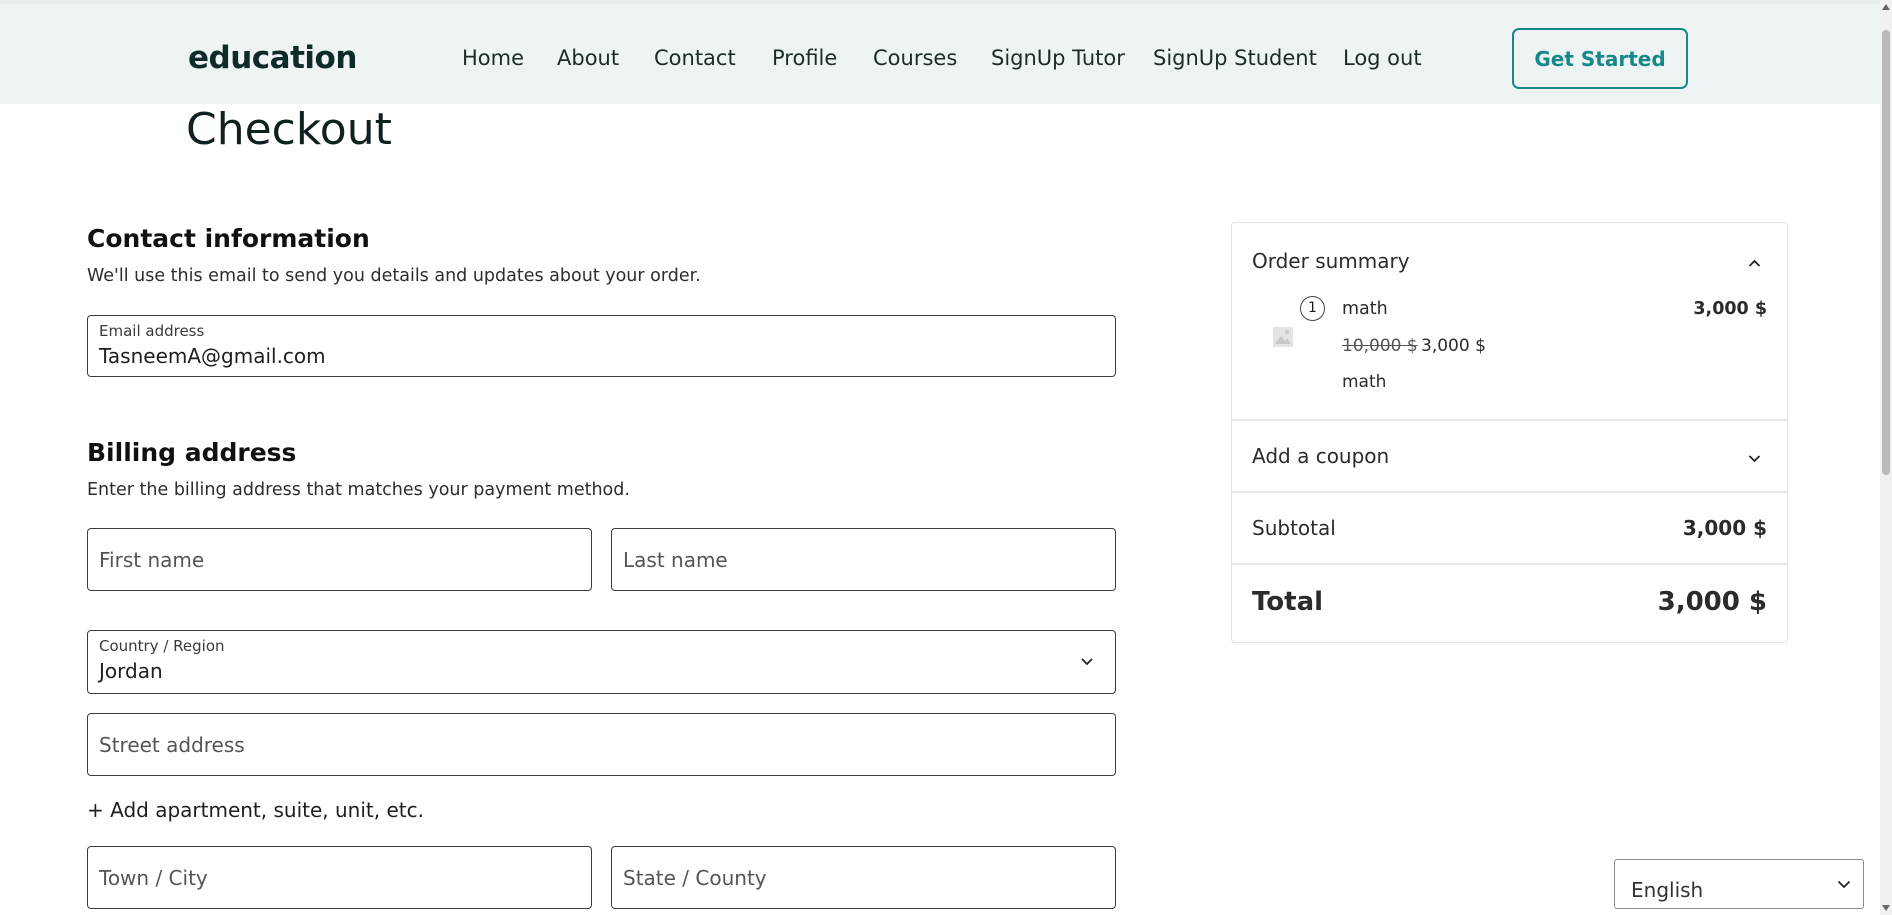  I want to click on subtotal-value: 3,000 $, so click(1724, 528).